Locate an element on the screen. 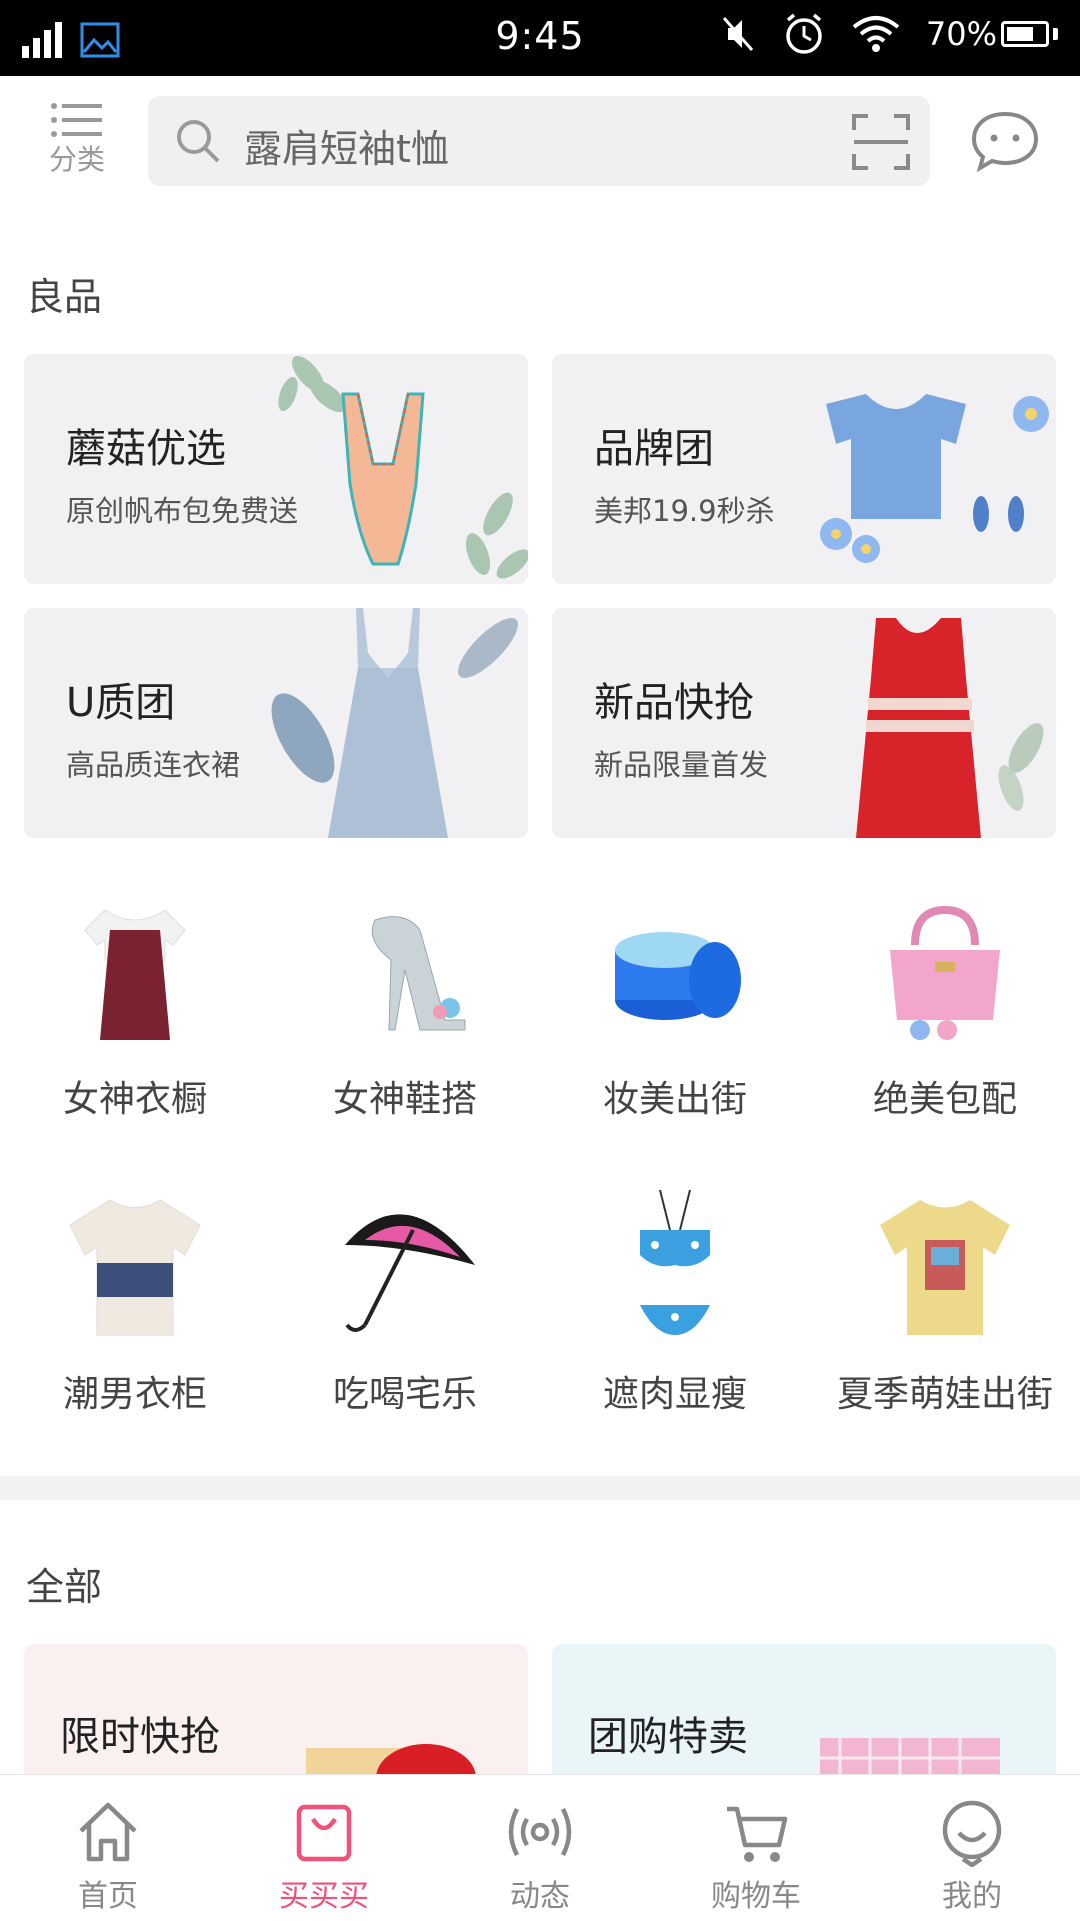  card-title: 新品快抢 is located at coordinates (674, 703).